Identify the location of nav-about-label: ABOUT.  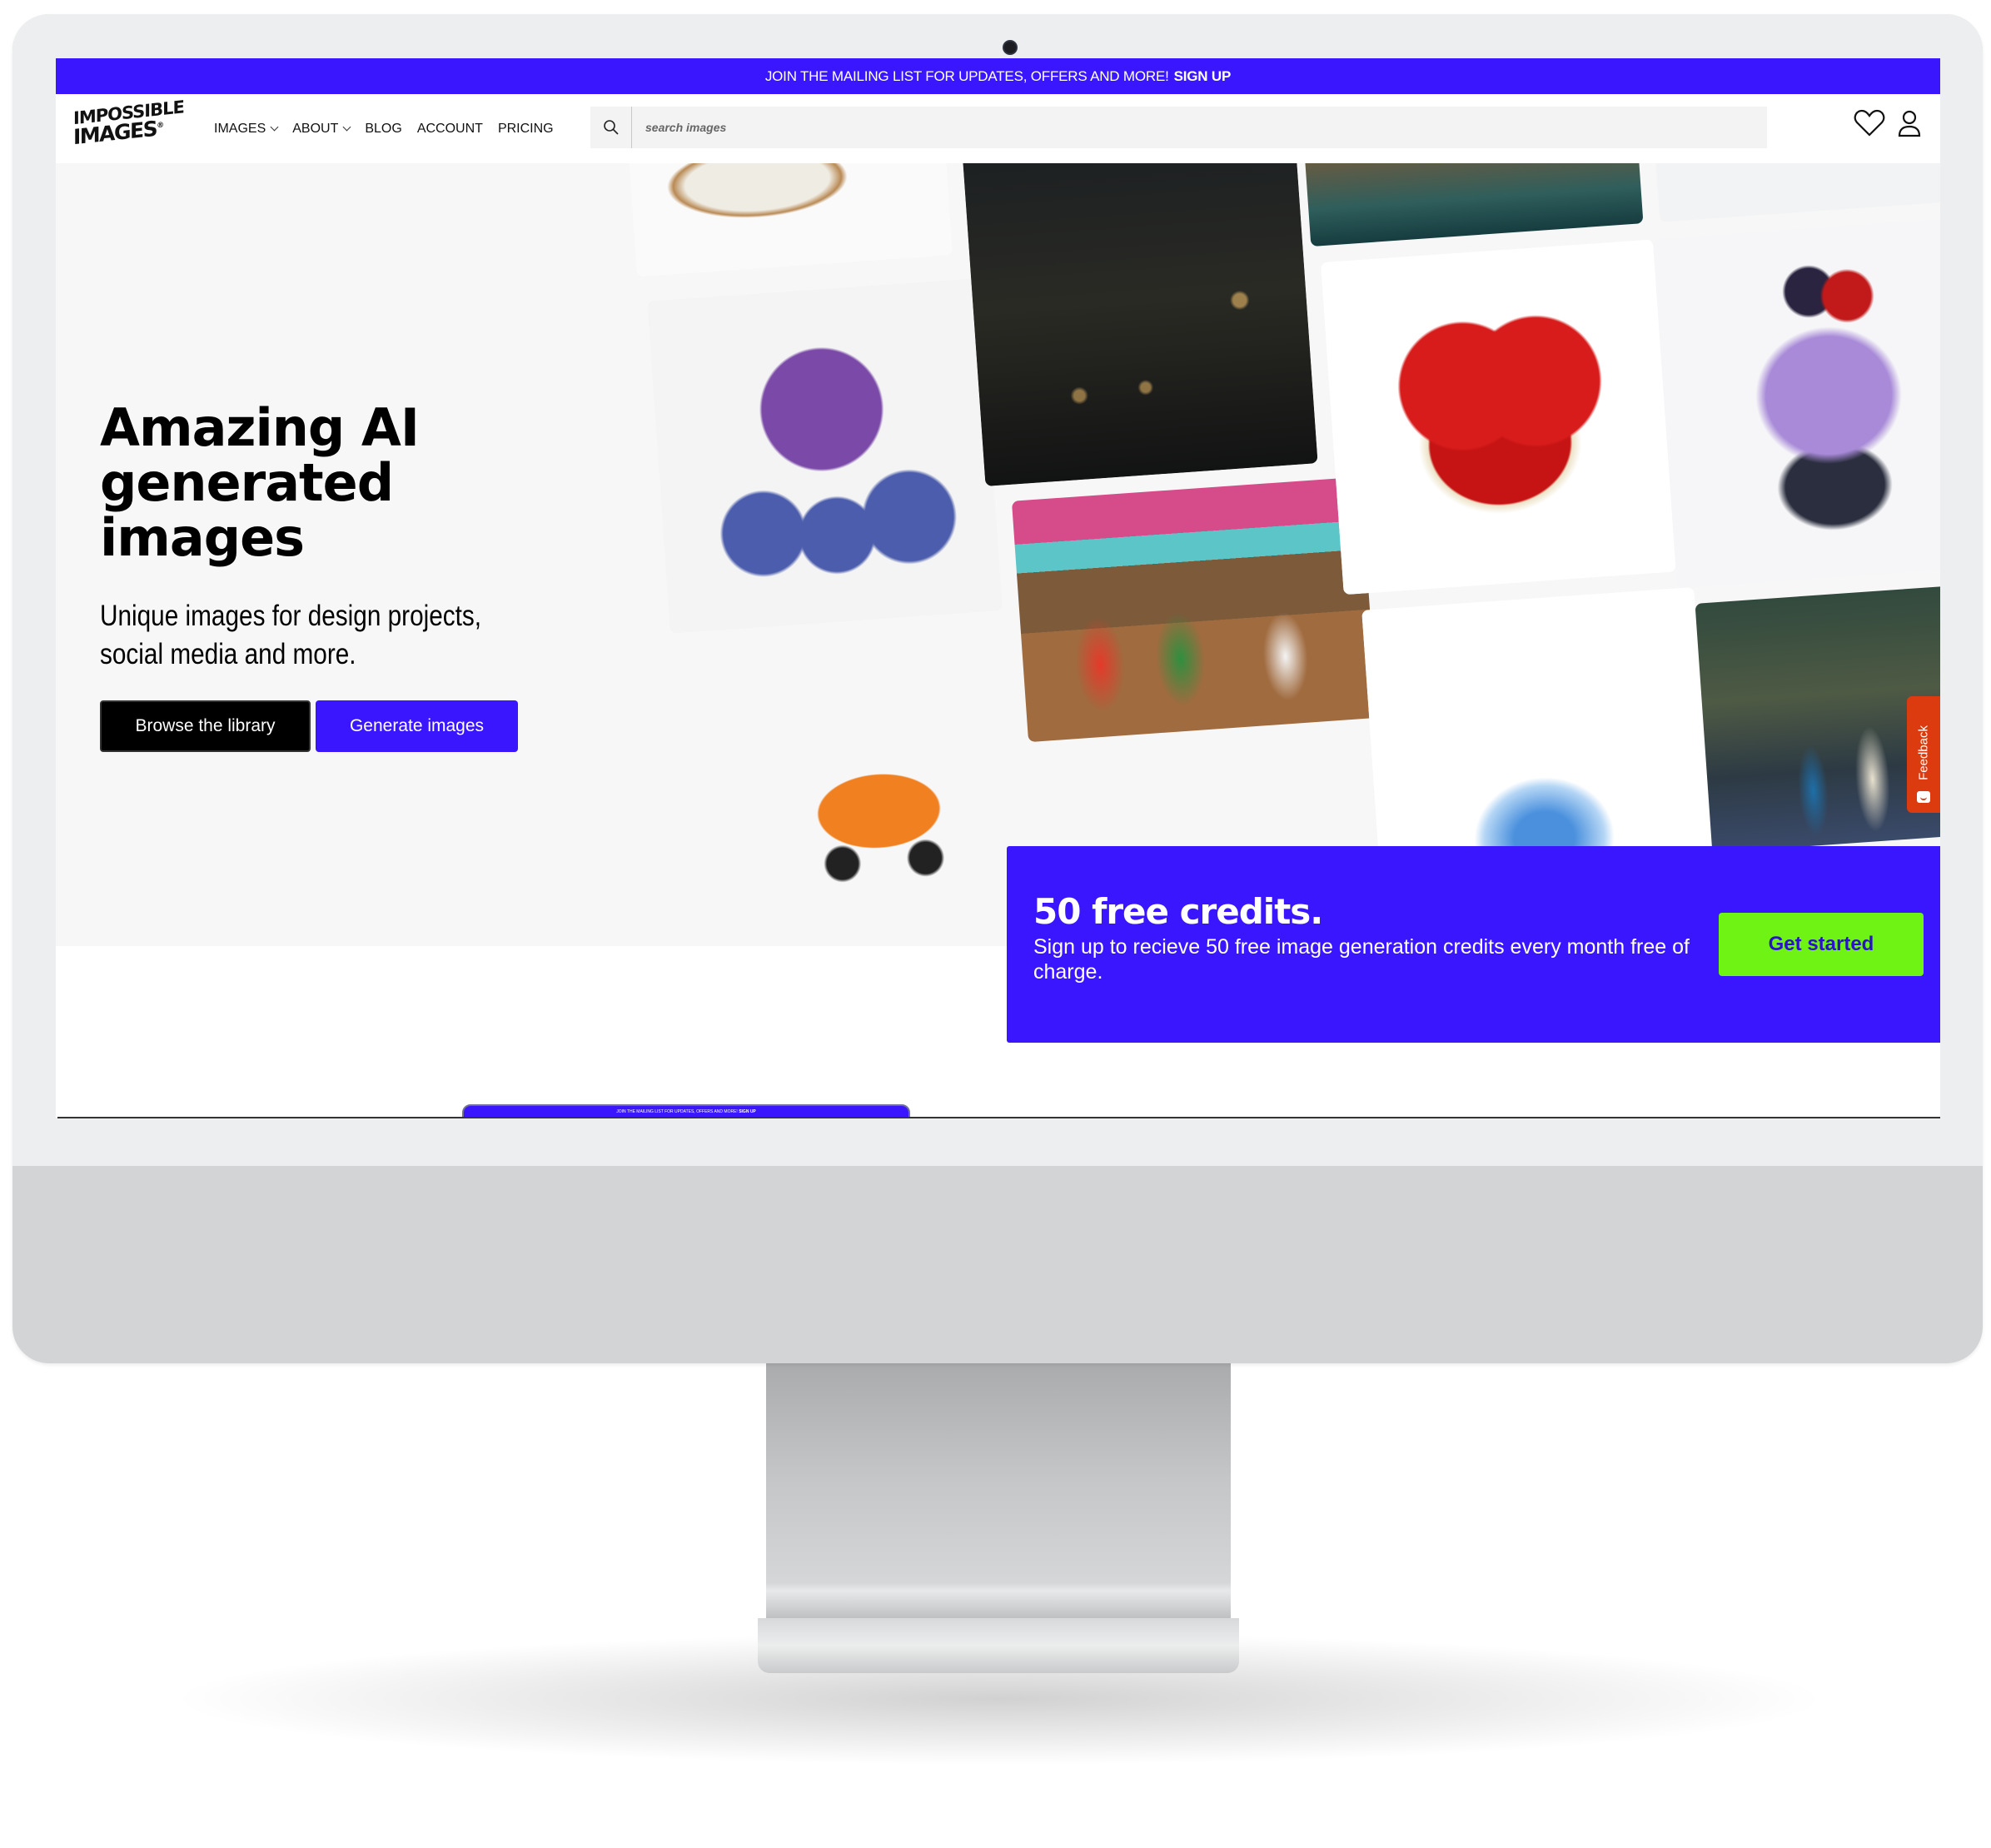
(315, 128).